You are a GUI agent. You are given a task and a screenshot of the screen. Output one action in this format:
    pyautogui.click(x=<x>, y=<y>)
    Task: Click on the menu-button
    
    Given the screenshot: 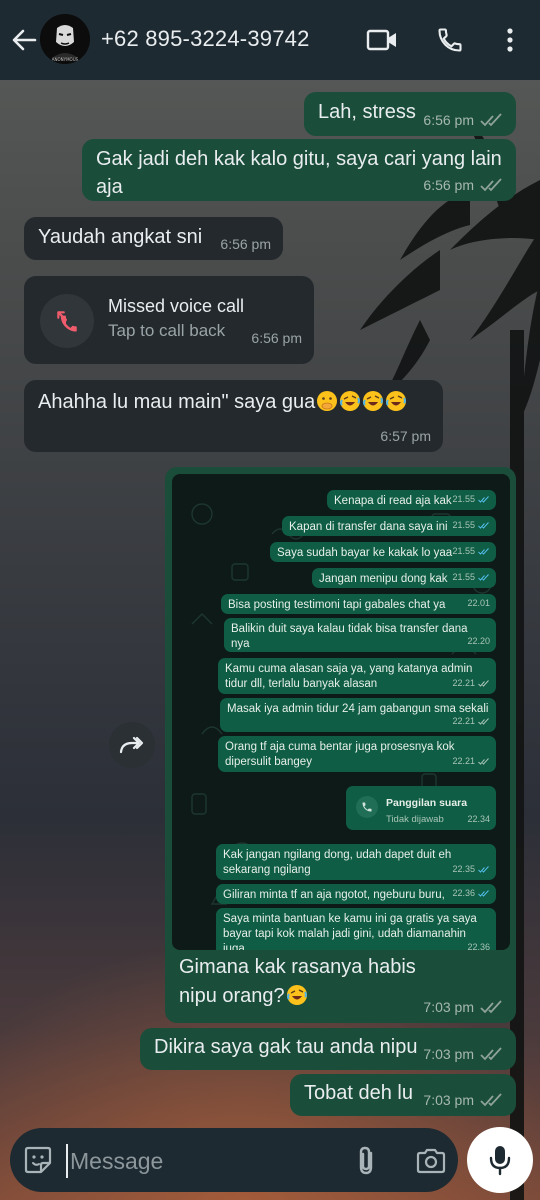 What is the action you would take?
    pyautogui.click(x=510, y=40)
    